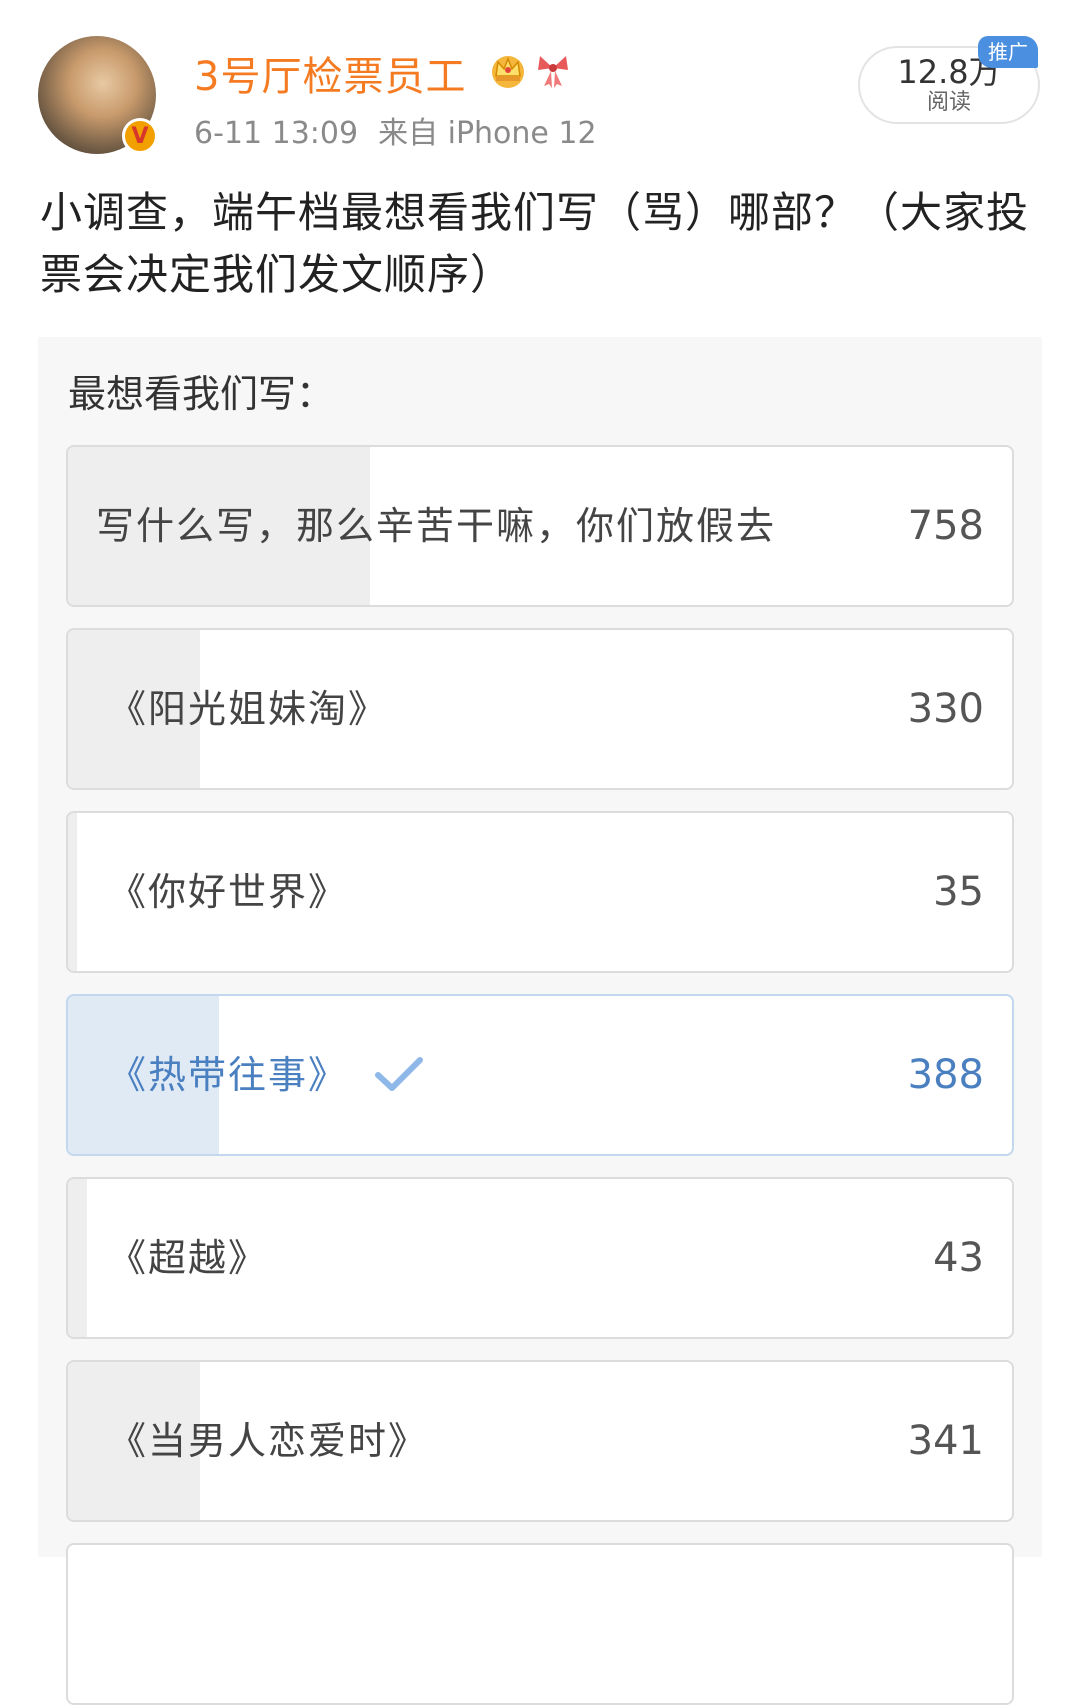 The image size is (1080, 1705). I want to click on poll-option-label: 《热带往事》, so click(450, 1075).